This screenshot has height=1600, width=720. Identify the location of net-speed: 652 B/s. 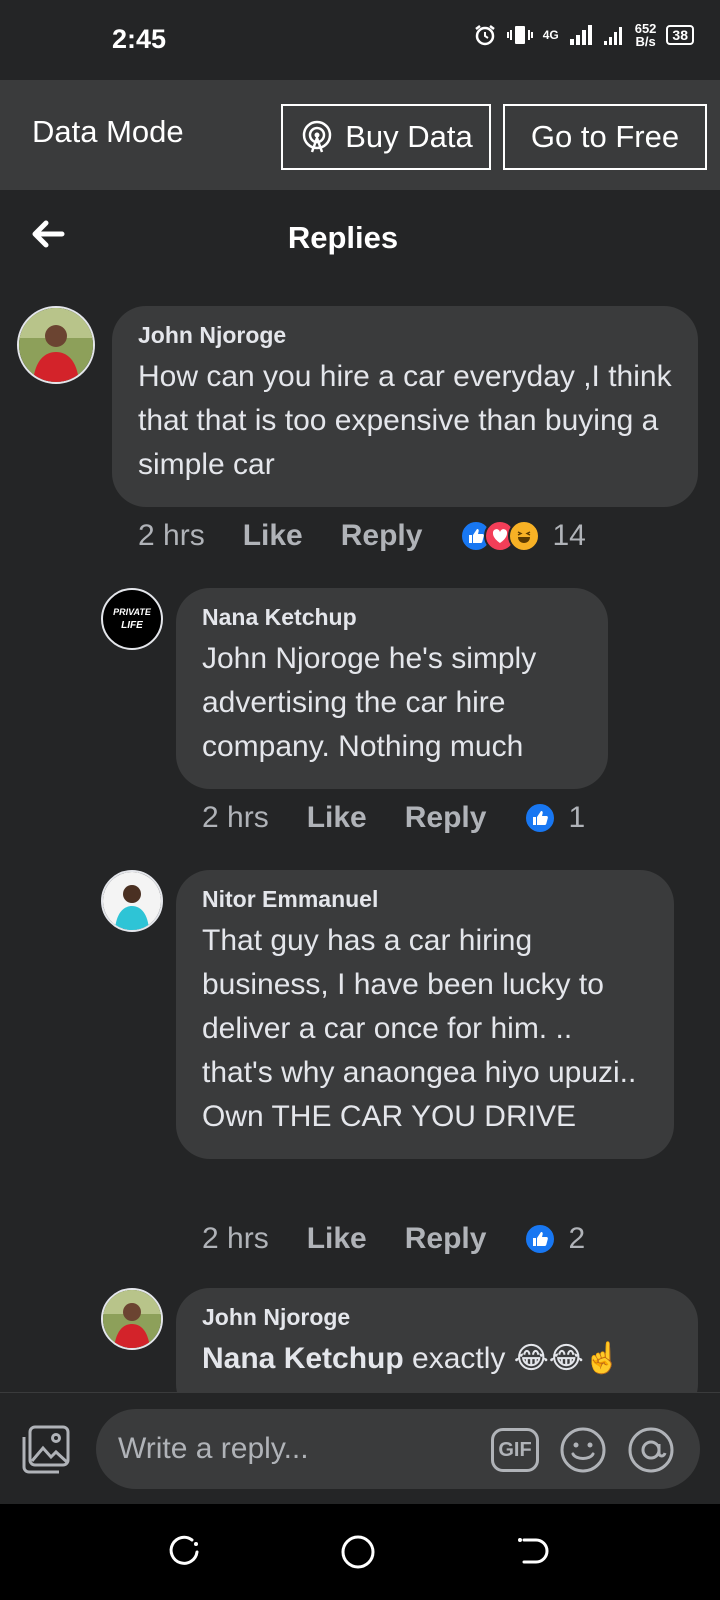
(646, 35).